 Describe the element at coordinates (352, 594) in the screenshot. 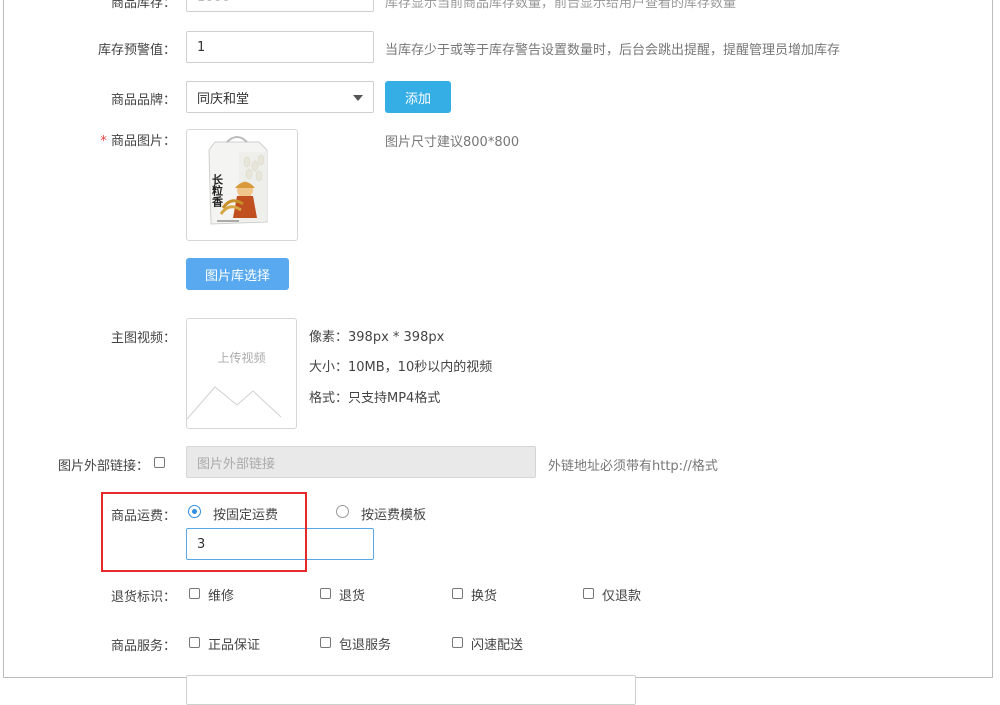

I see `return-option: 退货` at that location.